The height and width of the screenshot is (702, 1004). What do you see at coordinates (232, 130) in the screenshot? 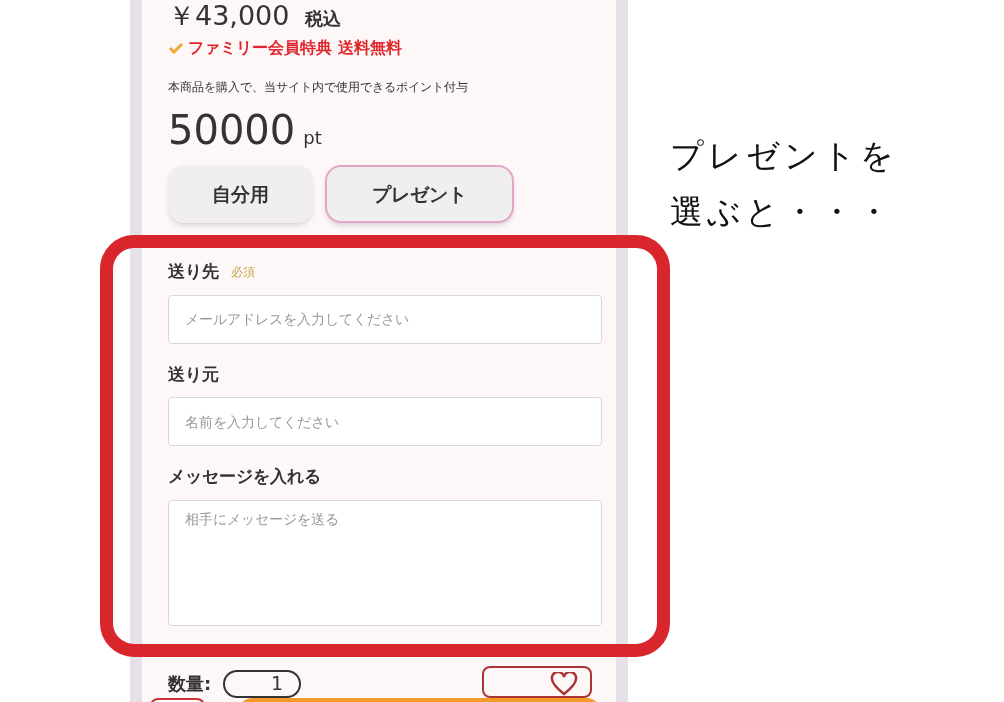
I see `points-value: 50000` at bounding box center [232, 130].